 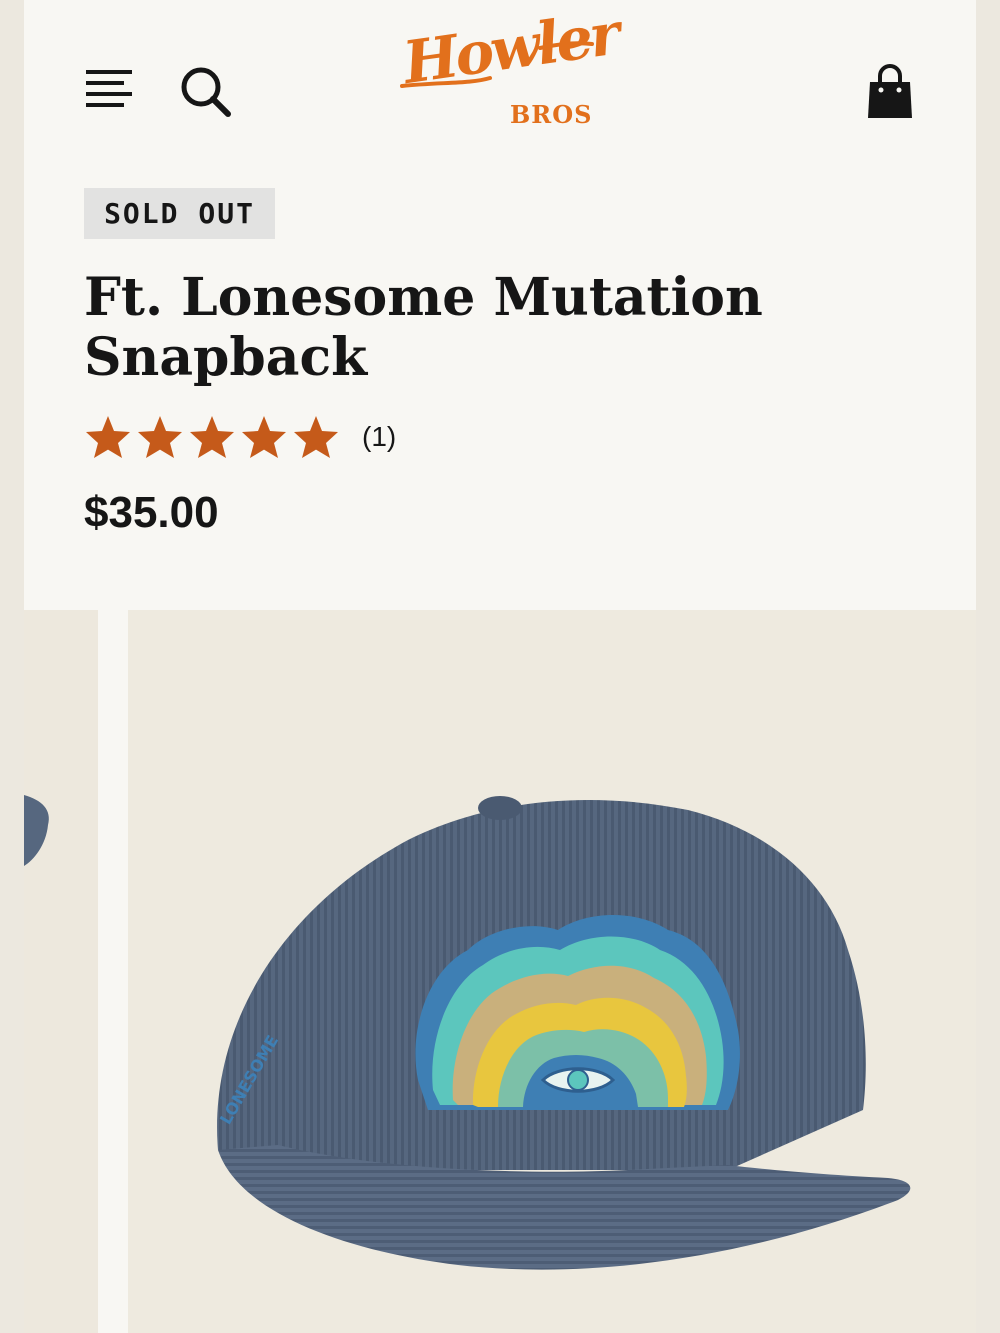 What do you see at coordinates (510, 67) in the screenshot?
I see `howler-bros-logo: Howler BROS` at bounding box center [510, 67].